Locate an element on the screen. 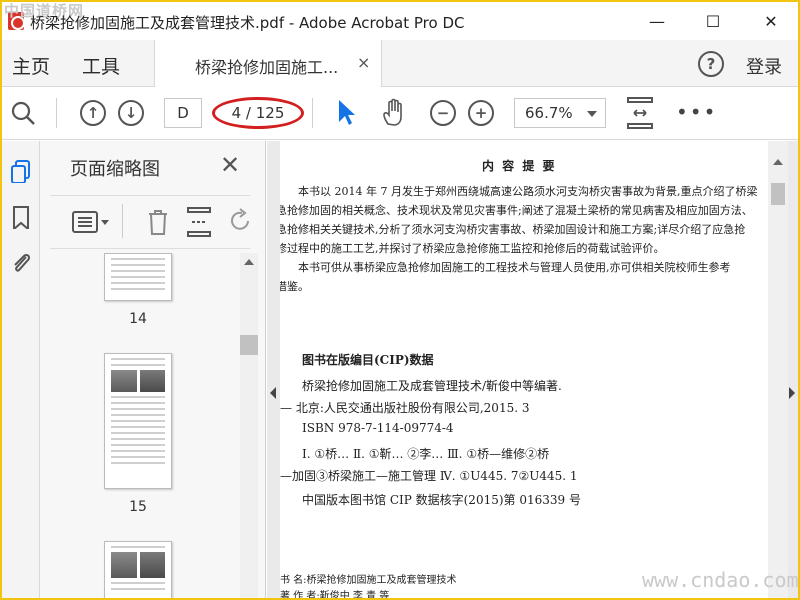 This screenshot has width=800, height=600. panel-toolbar is located at coordinates (150, 222).